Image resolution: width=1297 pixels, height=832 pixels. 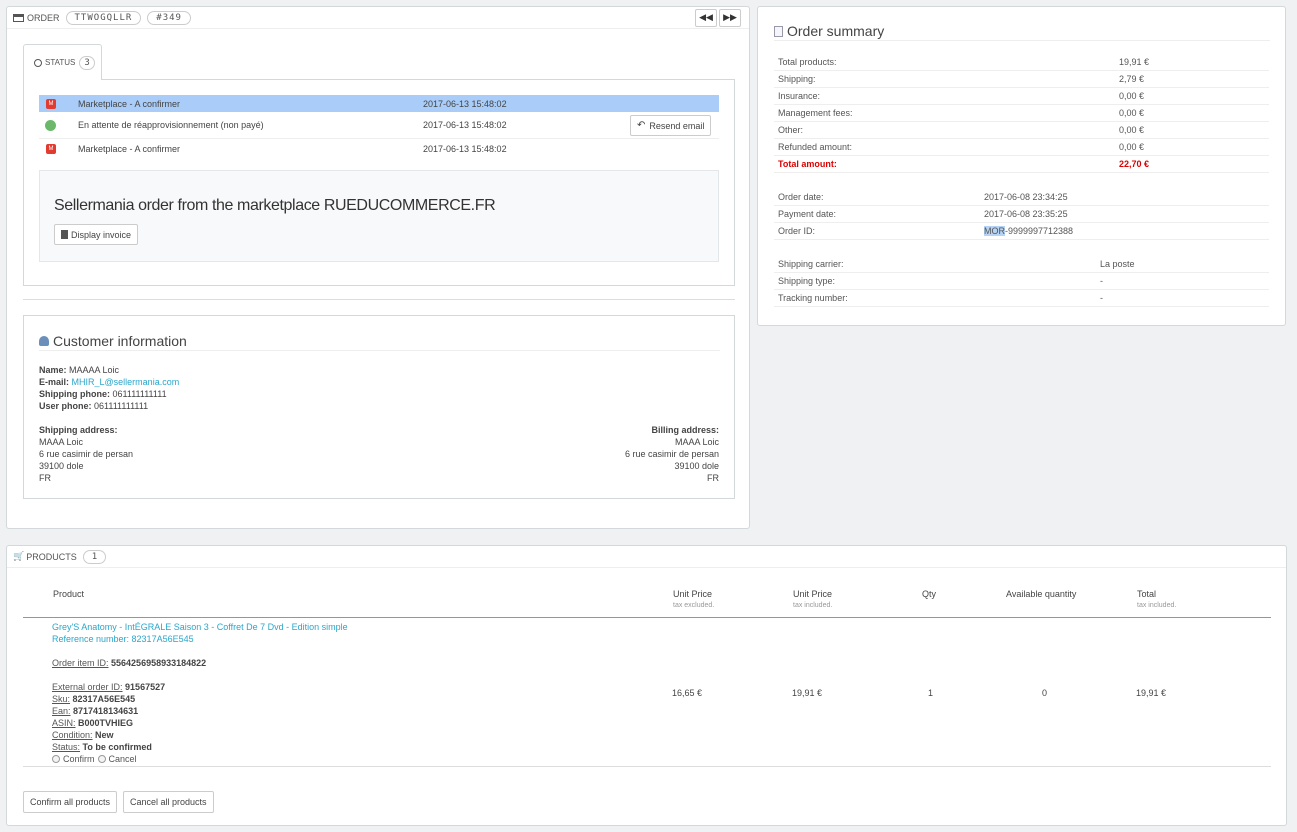 I want to click on summary-row: Shipping: 2,79 €, so click(x=1021, y=79).